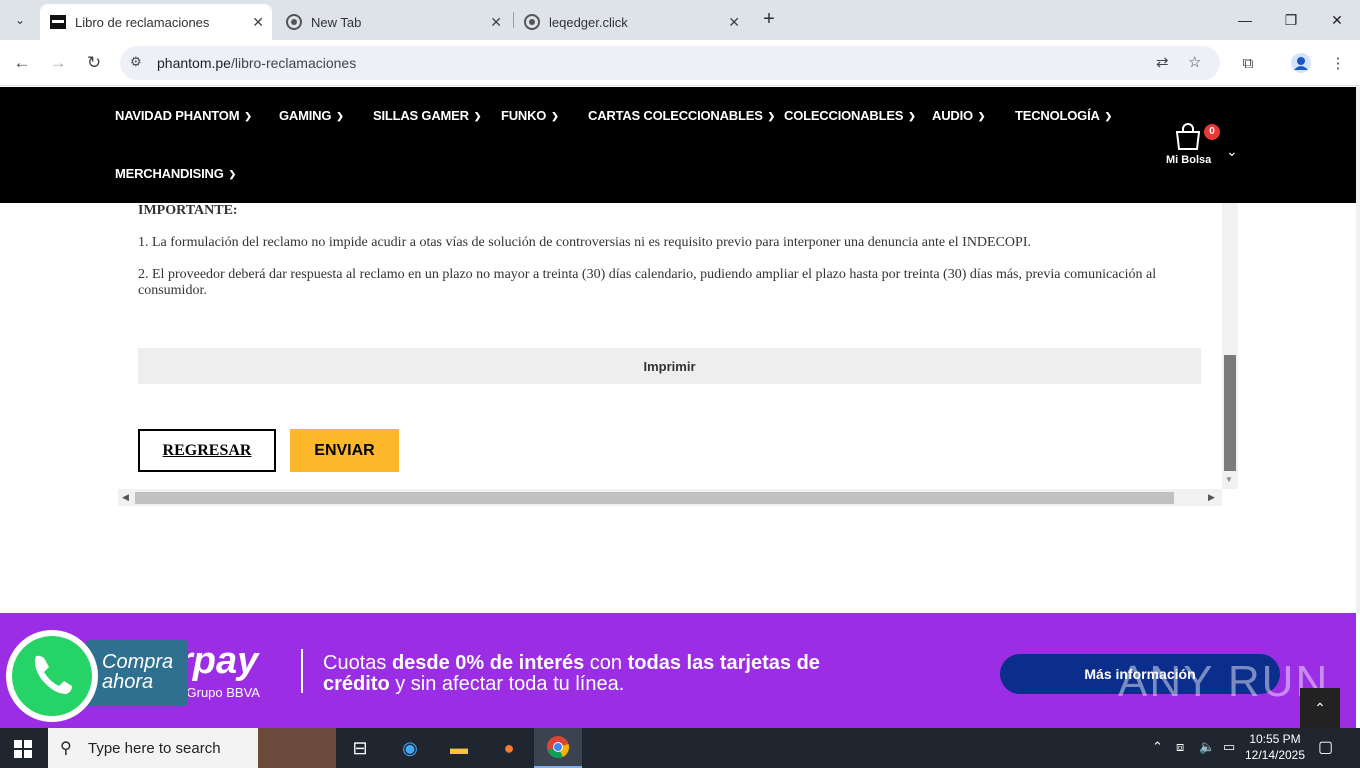 This screenshot has width=1360, height=768. Describe the element at coordinates (459, 748) in the screenshot. I see `file-explorer-icon: ▬` at that location.